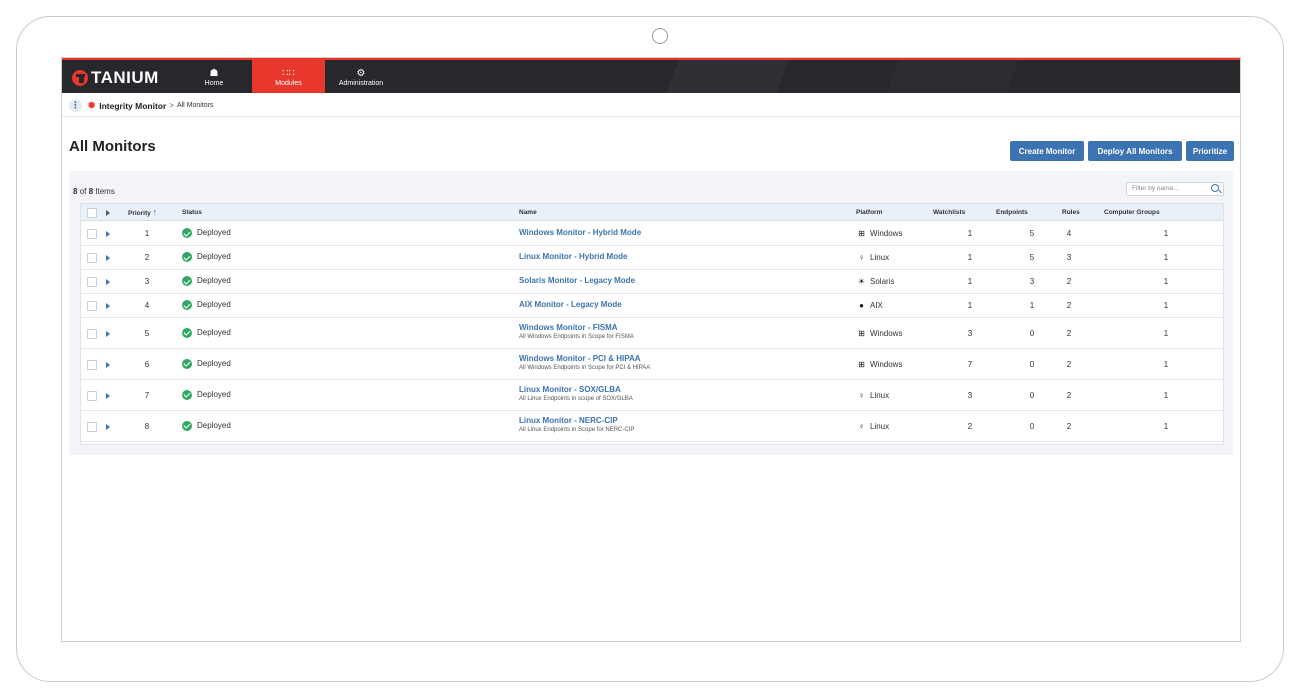 This screenshot has height=700, width=1300. What do you see at coordinates (528, 212) in the screenshot?
I see `header-name: Name` at bounding box center [528, 212].